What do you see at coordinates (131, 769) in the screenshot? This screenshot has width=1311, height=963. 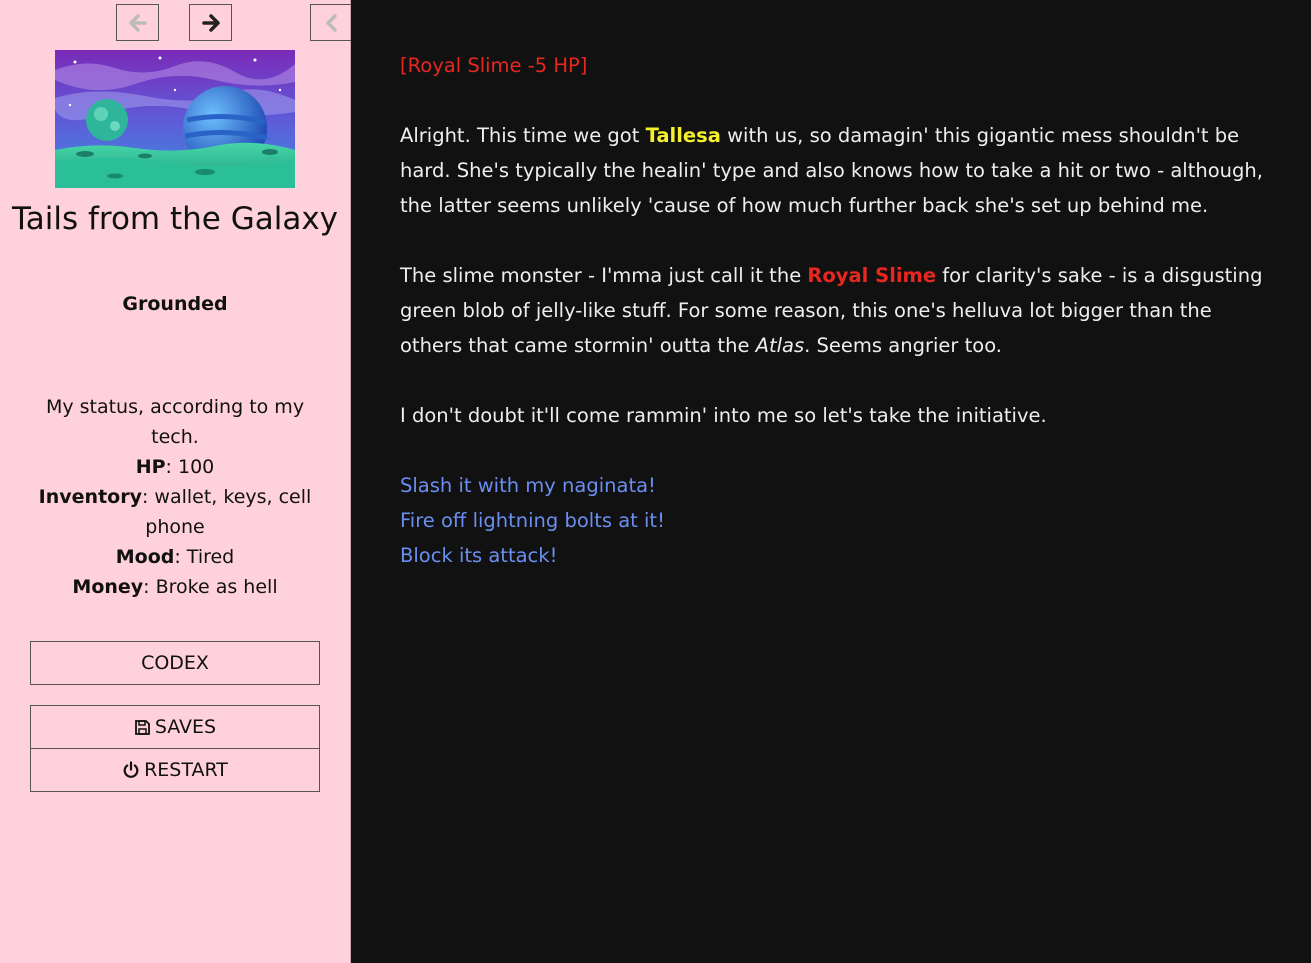 I see `power-icon` at bounding box center [131, 769].